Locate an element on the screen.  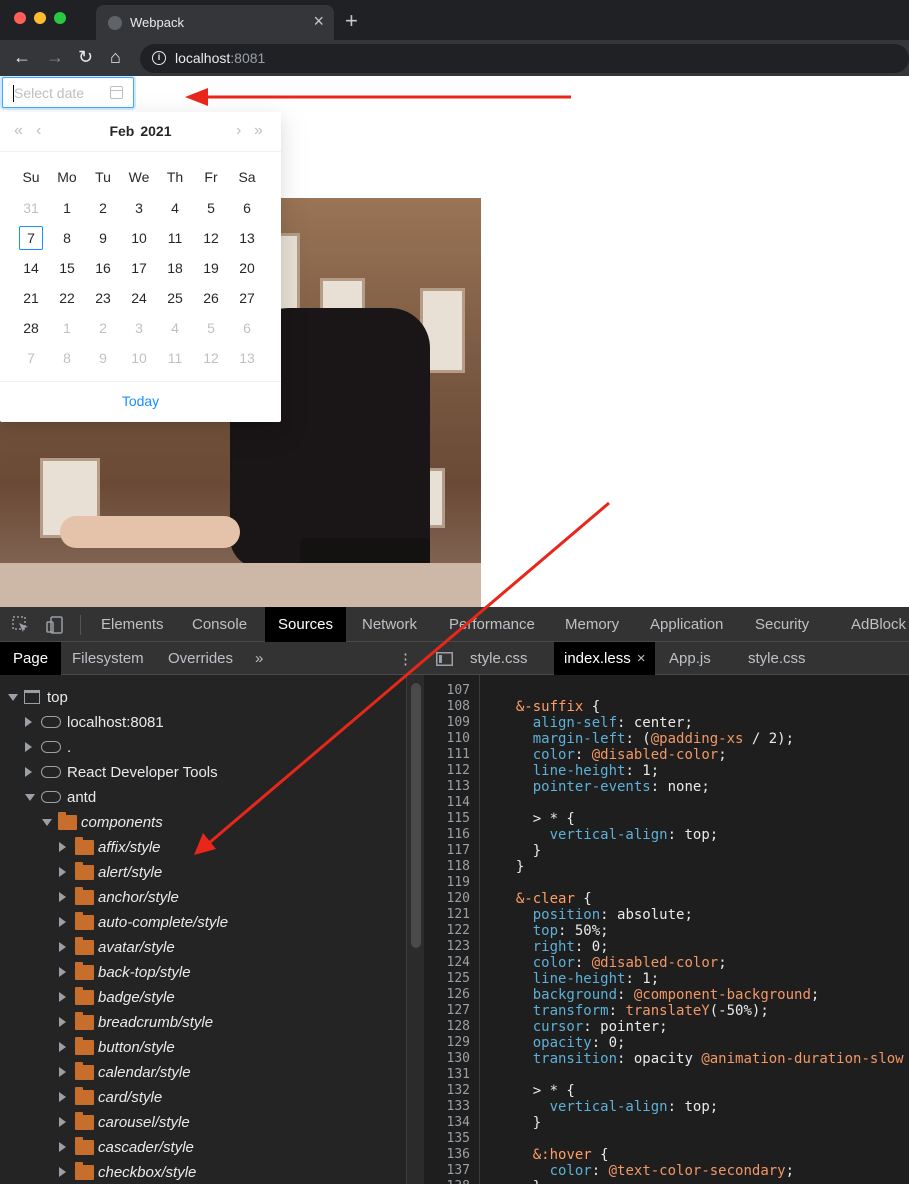
file-tab: index.less × is located at coordinates (605, 658).